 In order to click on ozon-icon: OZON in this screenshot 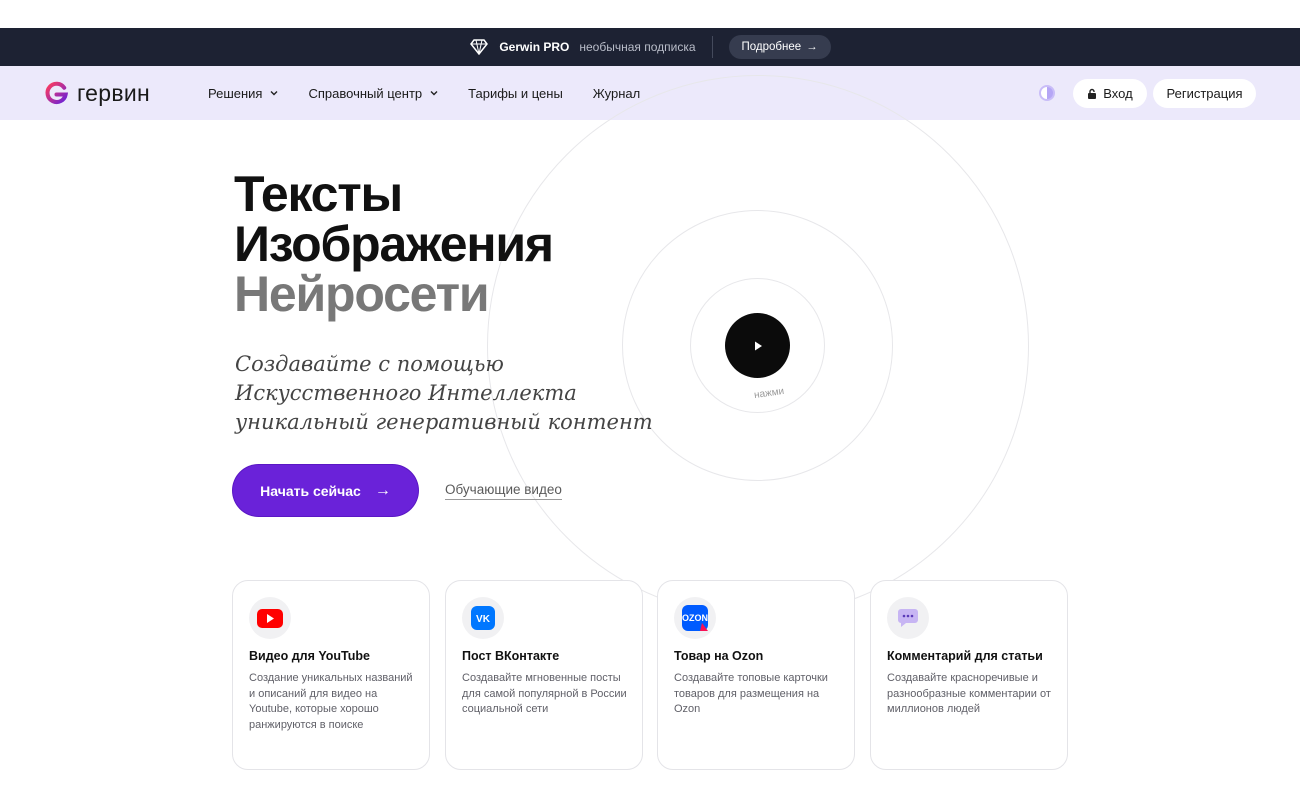, I will do `click(695, 618)`.